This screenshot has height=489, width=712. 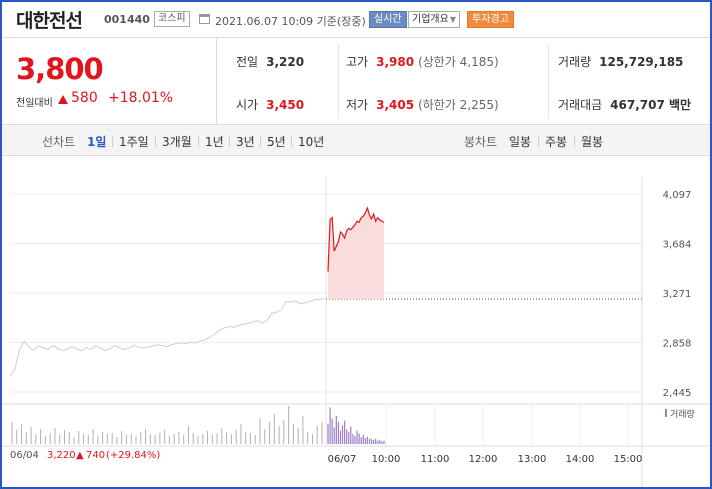 I want to click on stat-label: 전일, so click(x=247, y=62).